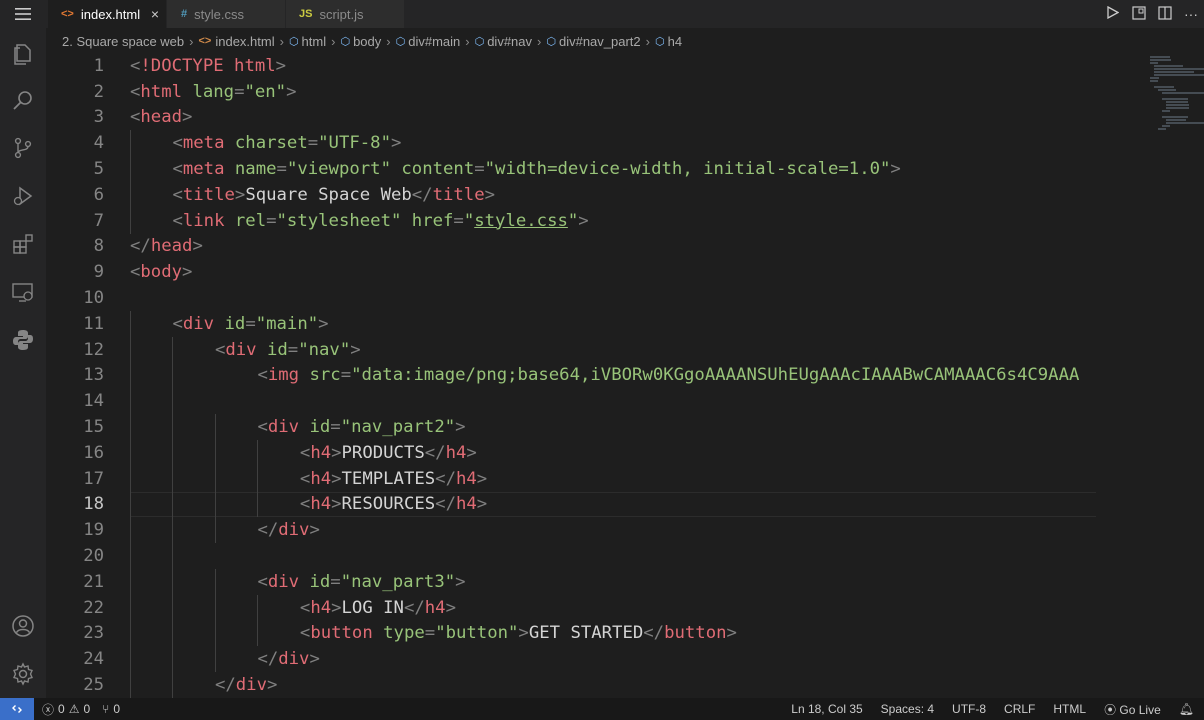 The image size is (1204, 720). Describe the element at coordinates (571, 401) in the screenshot. I see `code-line: 14` at that location.